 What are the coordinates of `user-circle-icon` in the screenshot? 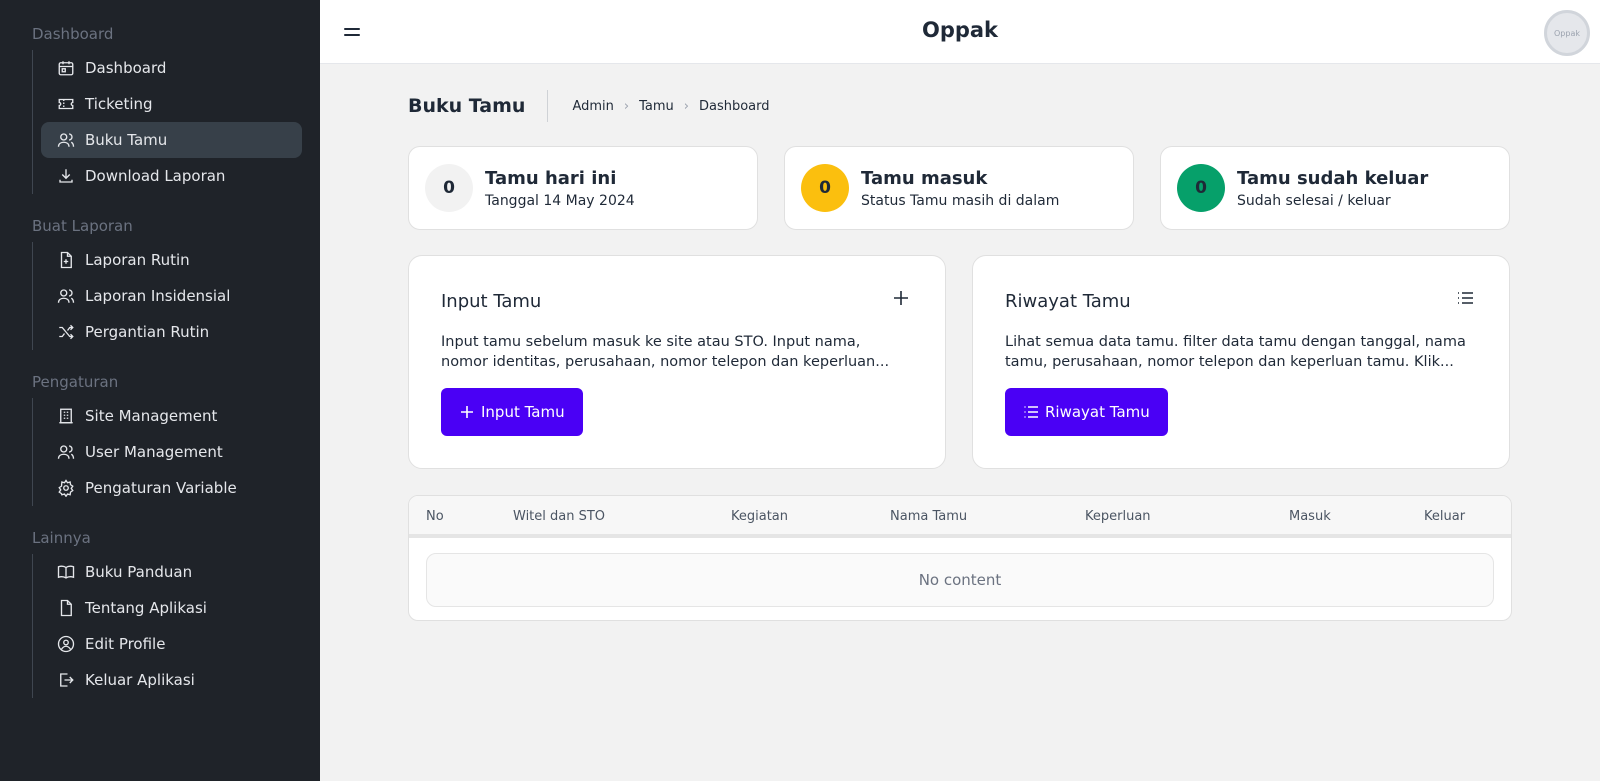 It's located at (66, 644).